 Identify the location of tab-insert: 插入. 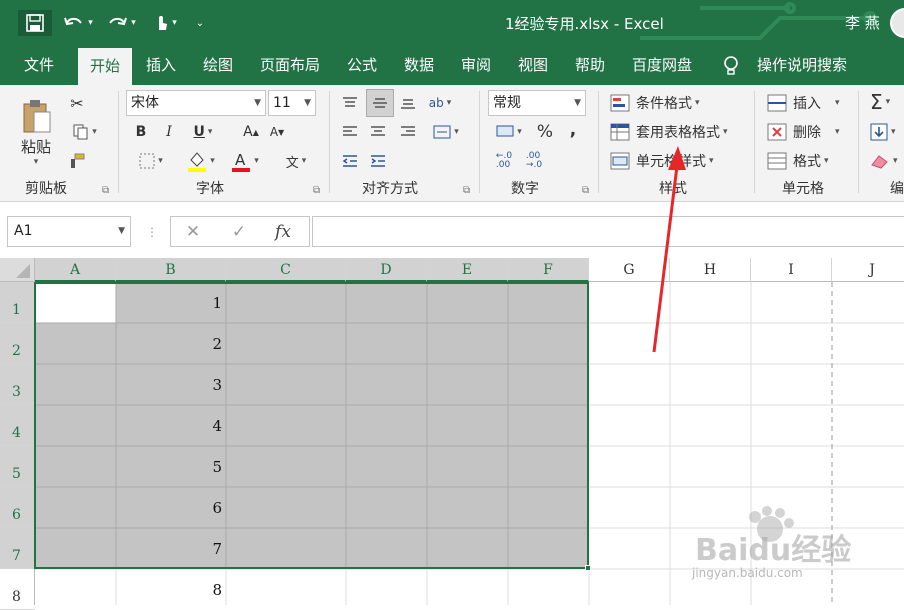
(161, 66).